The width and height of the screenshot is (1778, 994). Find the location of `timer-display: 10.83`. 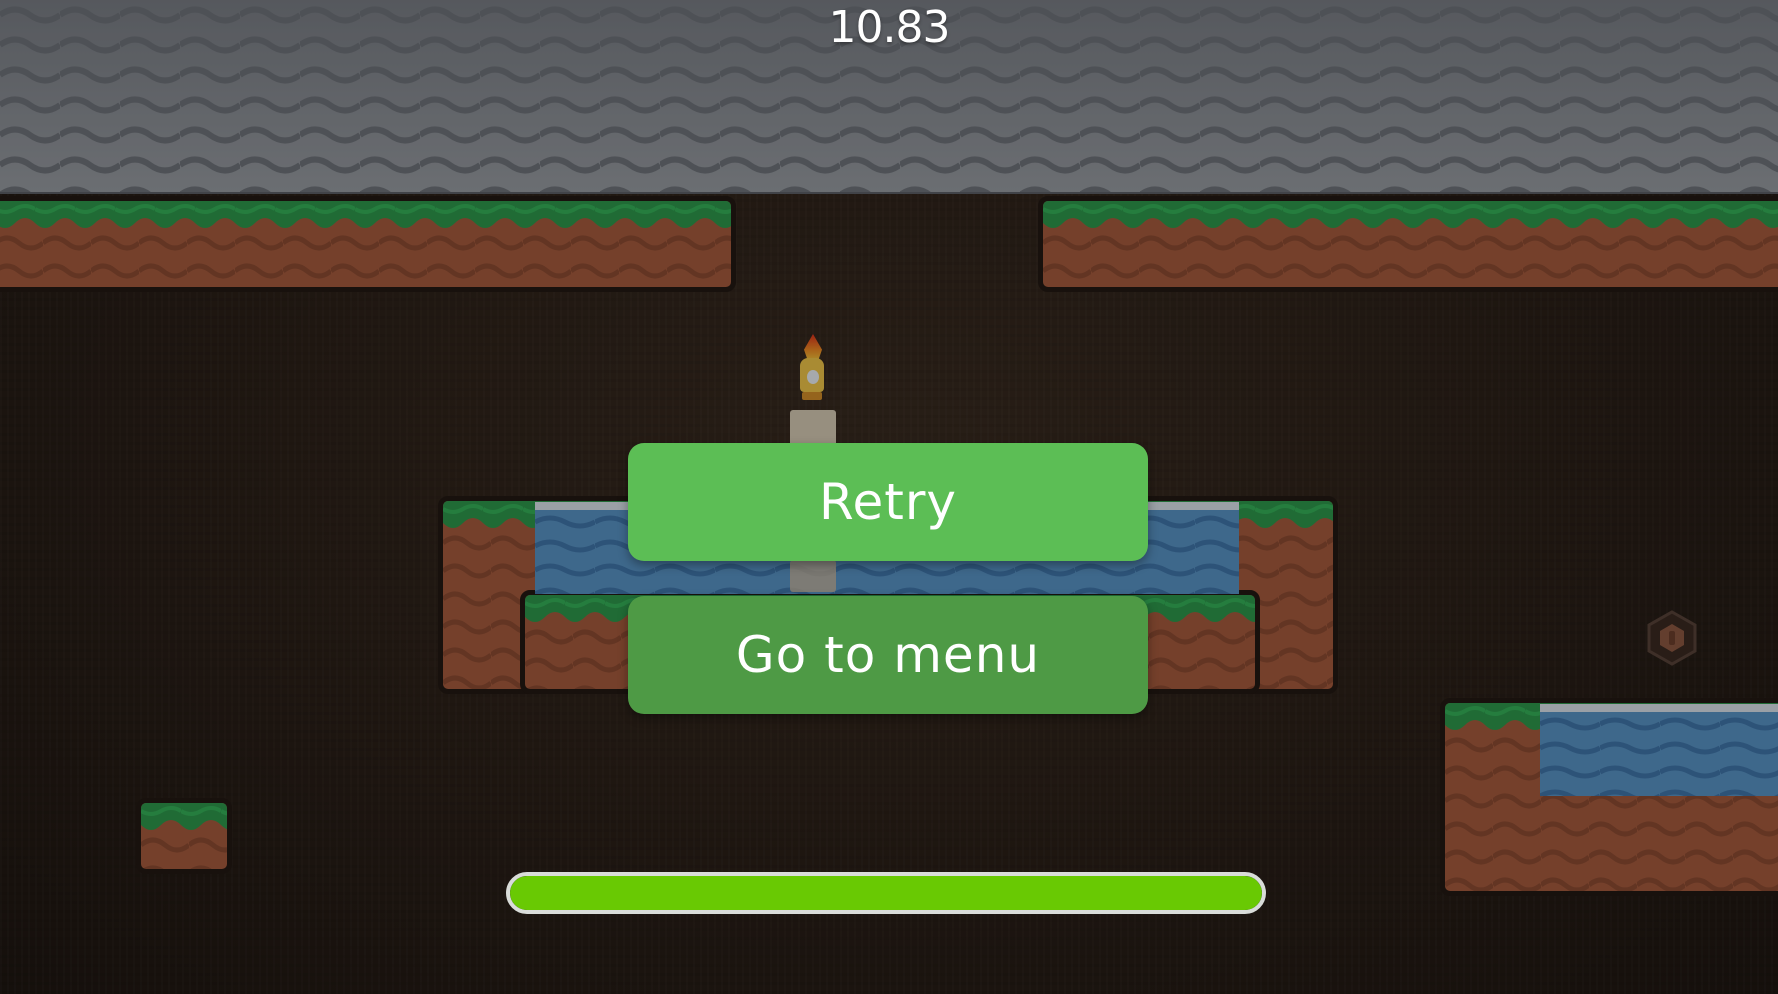

timer-display: 10.83 is located at coordinates (889, 27).